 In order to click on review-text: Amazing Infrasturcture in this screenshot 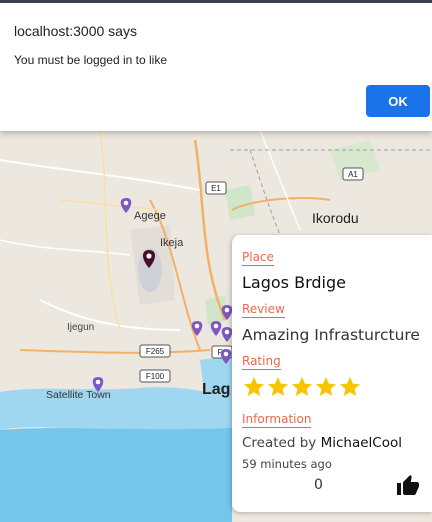, I will do `click(331, 335)`.